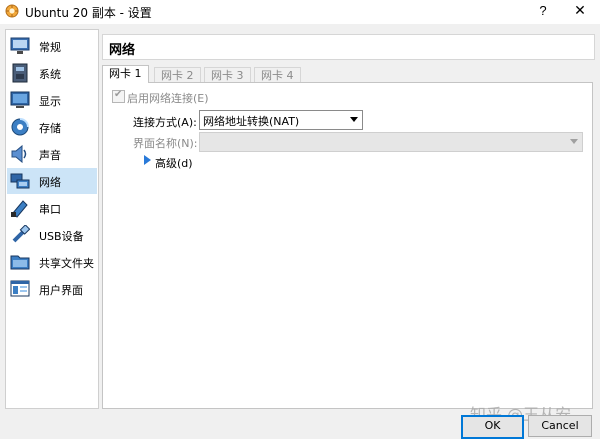 Image resolution: width=600 pixels, height=439 pixels. I want to click on shared-folder-icon, so click(20, 262).